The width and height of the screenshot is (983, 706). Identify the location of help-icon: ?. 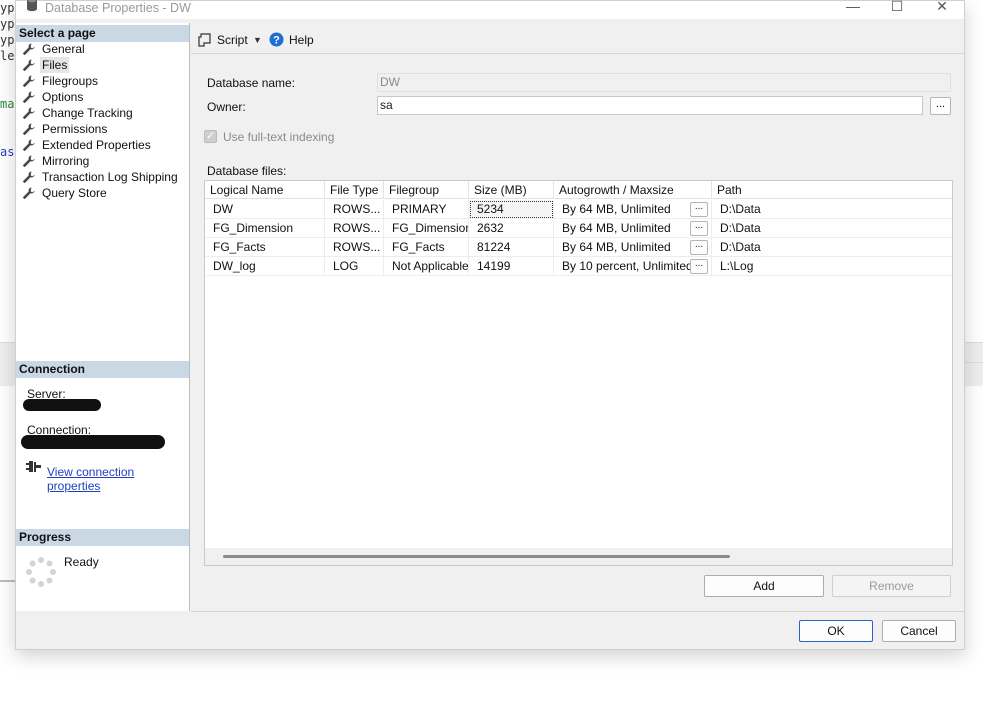
(276, 39).